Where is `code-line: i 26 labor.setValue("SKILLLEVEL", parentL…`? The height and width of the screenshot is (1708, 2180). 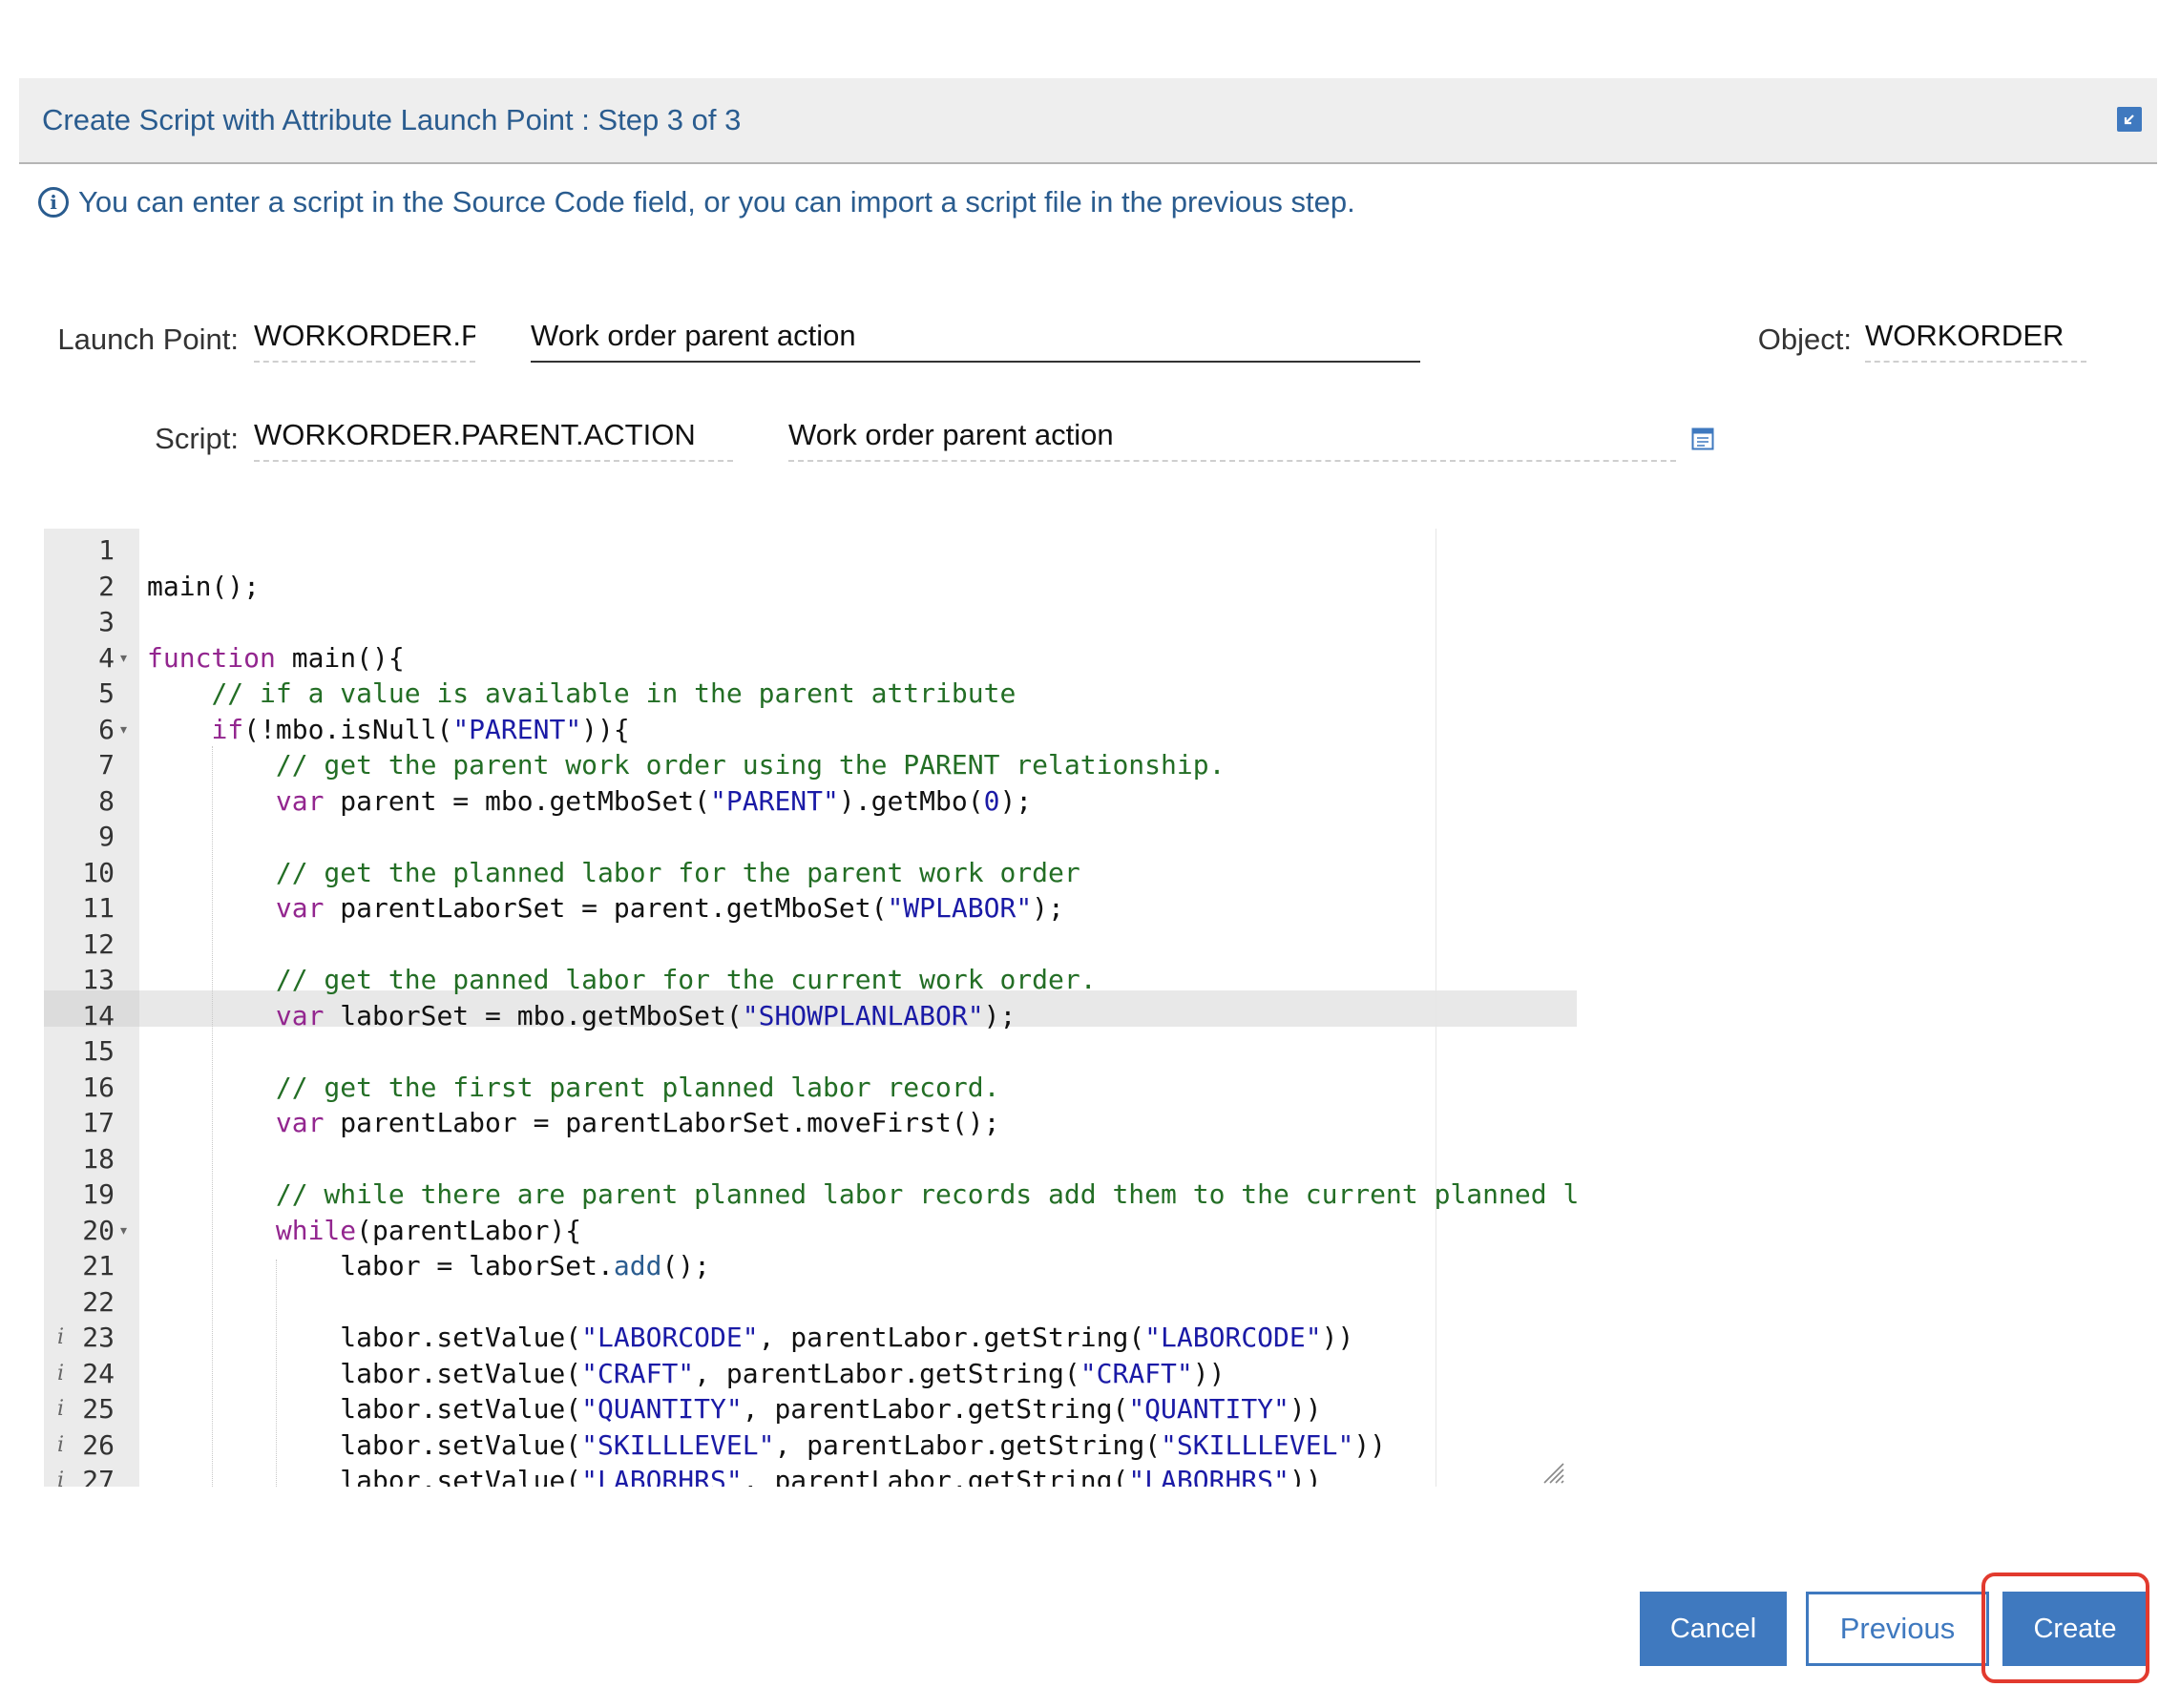 code-line: i 26 labor.setValue("SKILLLEVEL", parentL… is located at coordinates (810, 1445).